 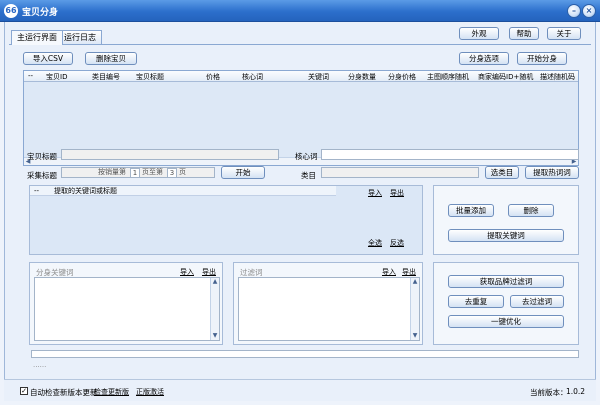 I want to click on keywords-import-link: 导入, so click(x=375, y=193).